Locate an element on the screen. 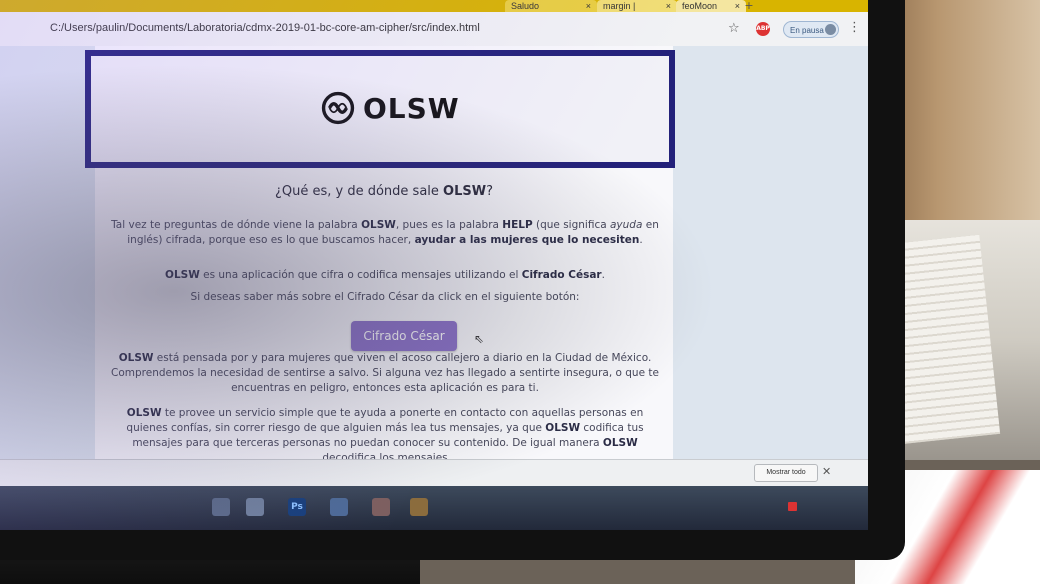 Image resolution: width=1040 pixels, height=584 pixels. logo-text: OLSW is located at coordinates (411, 108).